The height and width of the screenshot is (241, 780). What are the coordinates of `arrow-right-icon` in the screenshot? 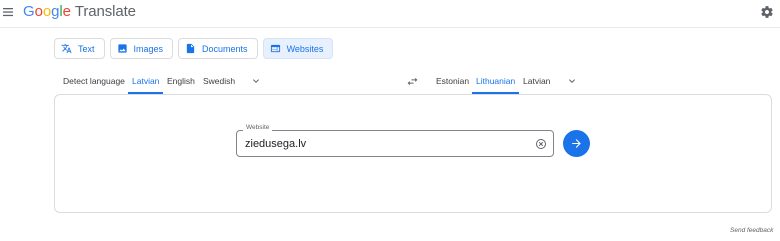 It's located at (576, 143).